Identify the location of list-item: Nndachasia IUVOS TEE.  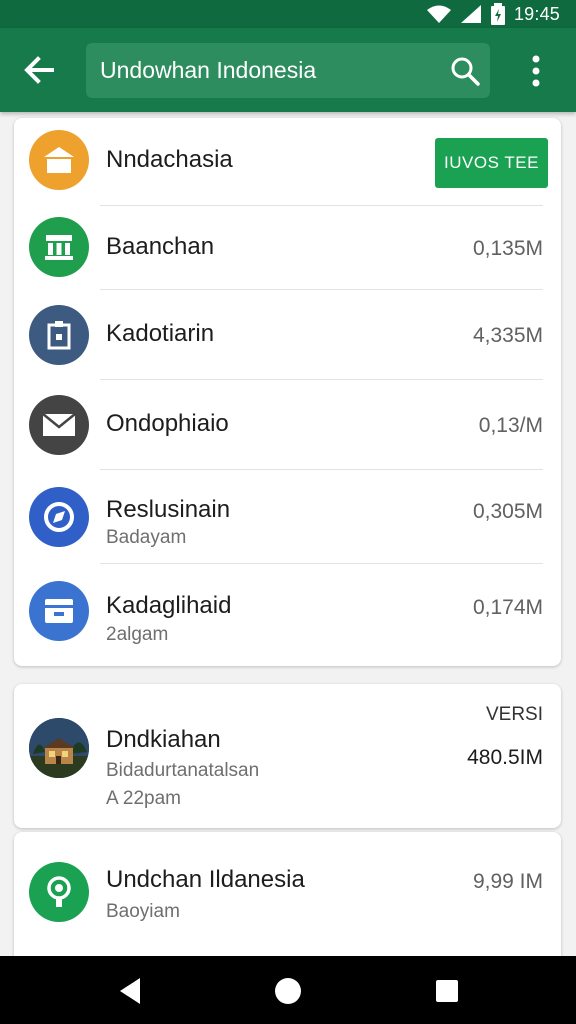
(287, 162).